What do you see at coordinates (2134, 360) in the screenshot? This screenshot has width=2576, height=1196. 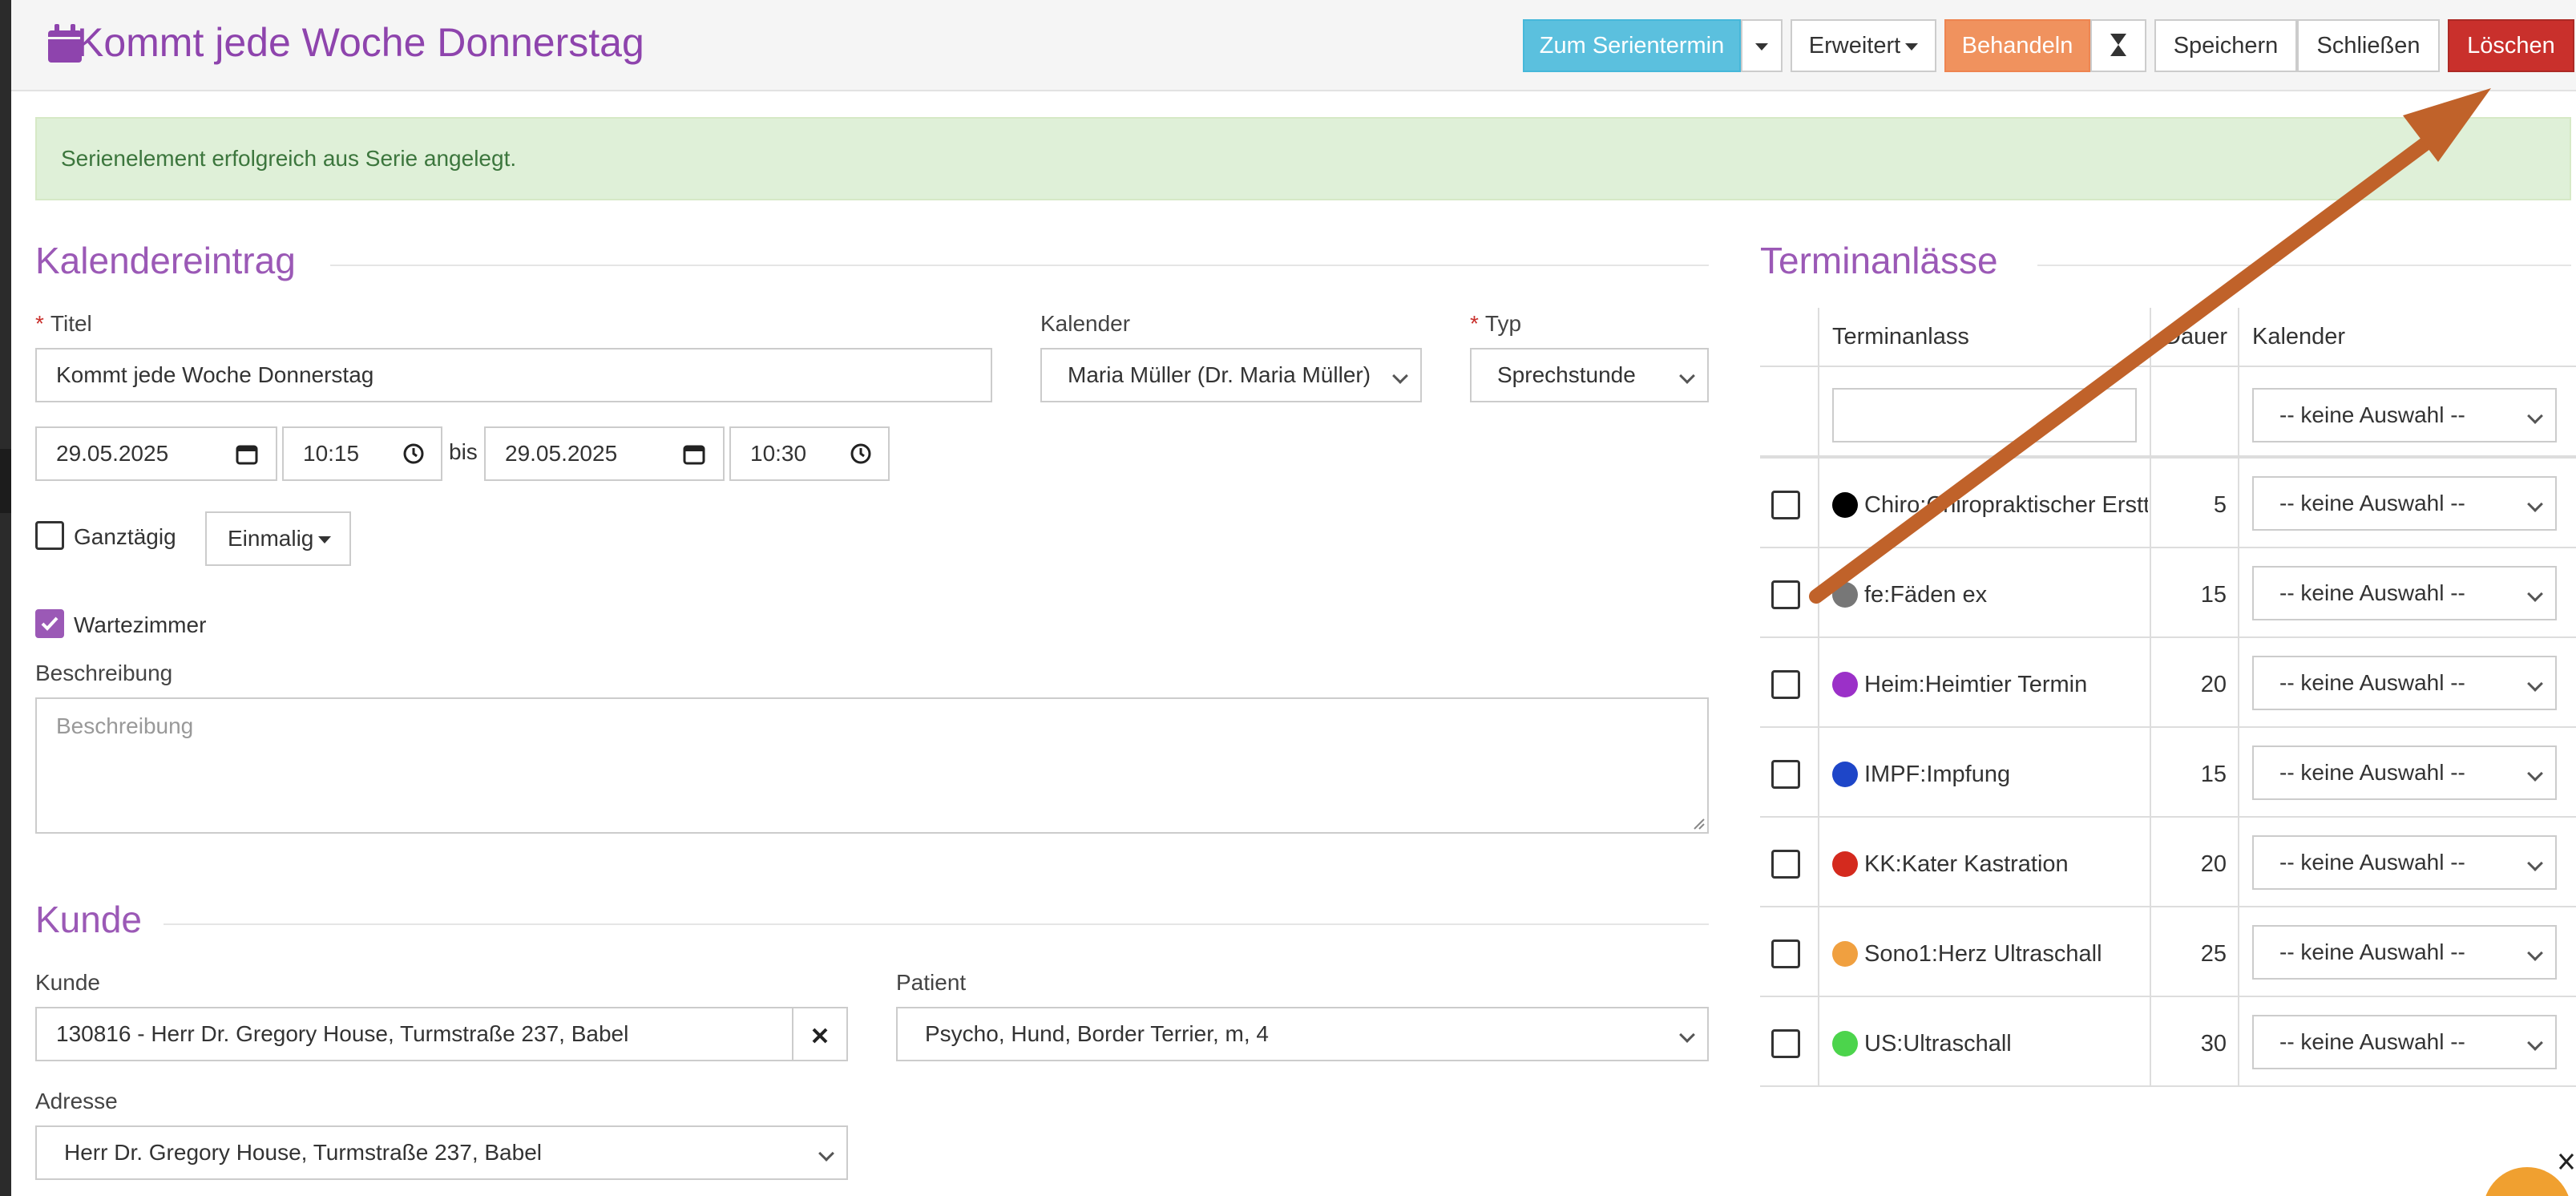 I see `annotation-arrow-line` at bounding box center [2134, 360].